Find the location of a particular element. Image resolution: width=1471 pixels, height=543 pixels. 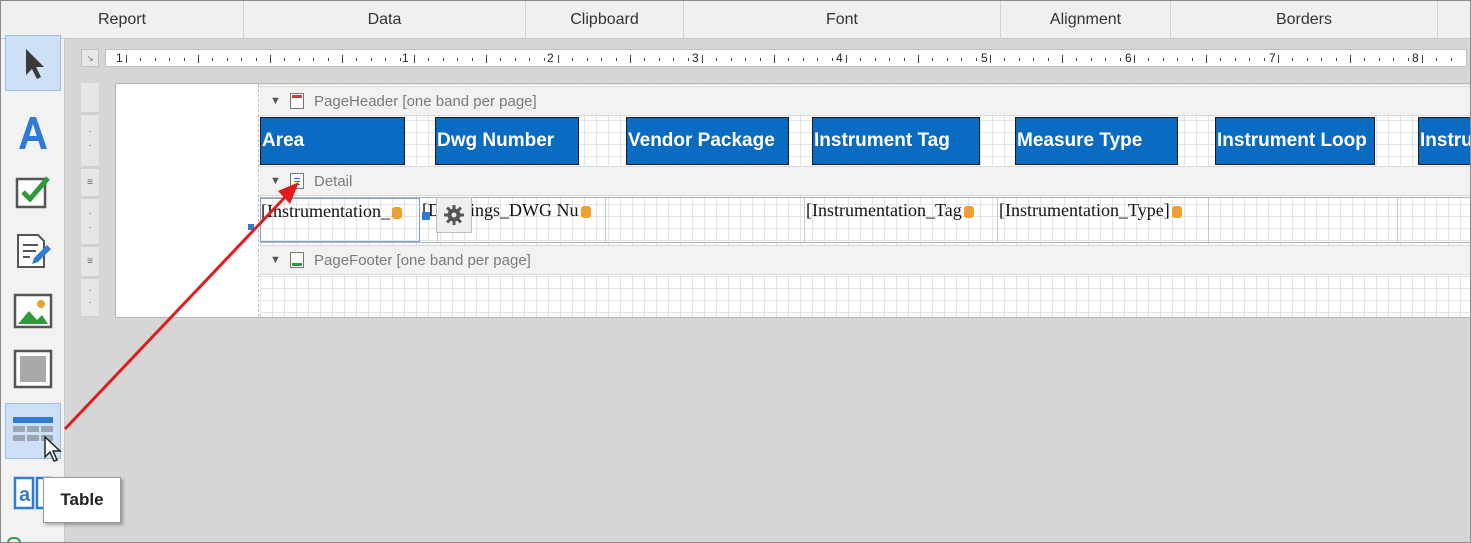

band-caption-detail: ▼ Detail is located at coordinates (865, 181).